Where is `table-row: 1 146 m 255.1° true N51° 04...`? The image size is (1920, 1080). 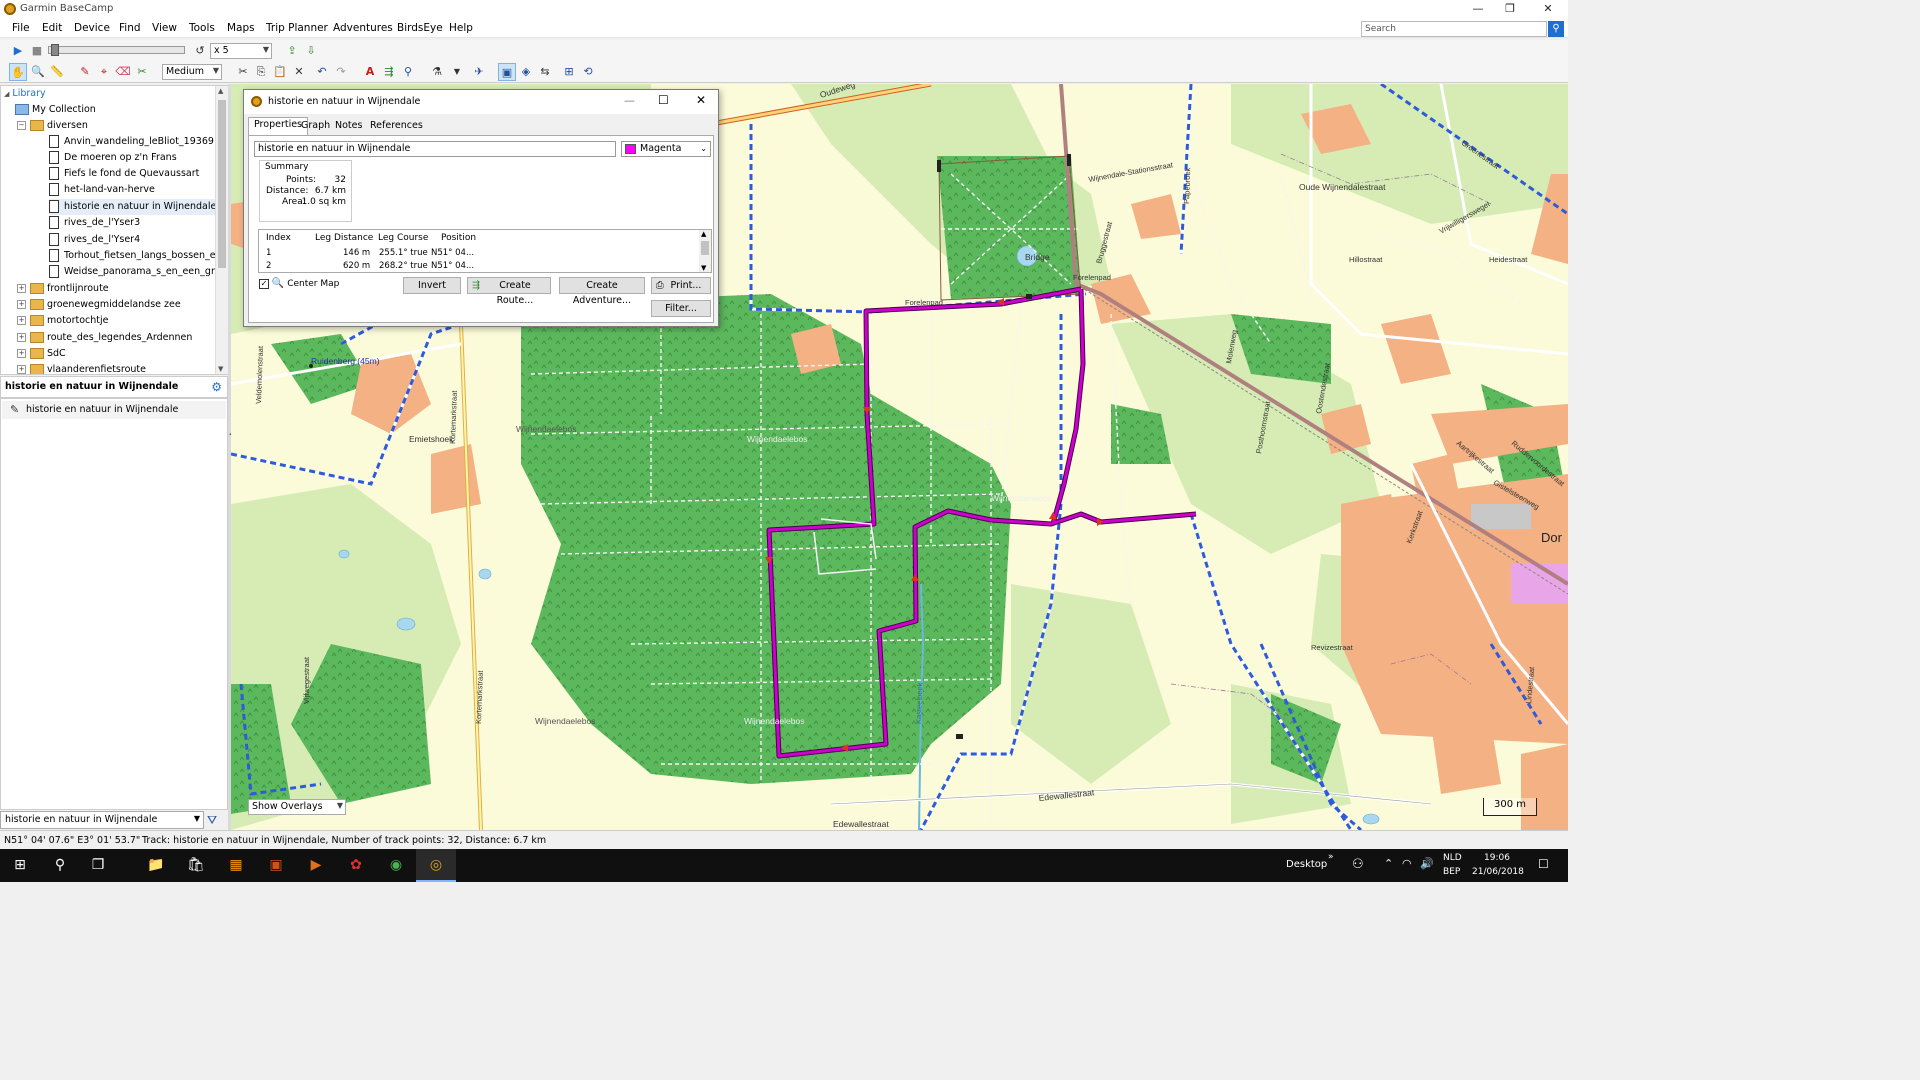
table-row: 1 146 m 255.1° true N51° 04... is located at coordinates (479, 254).